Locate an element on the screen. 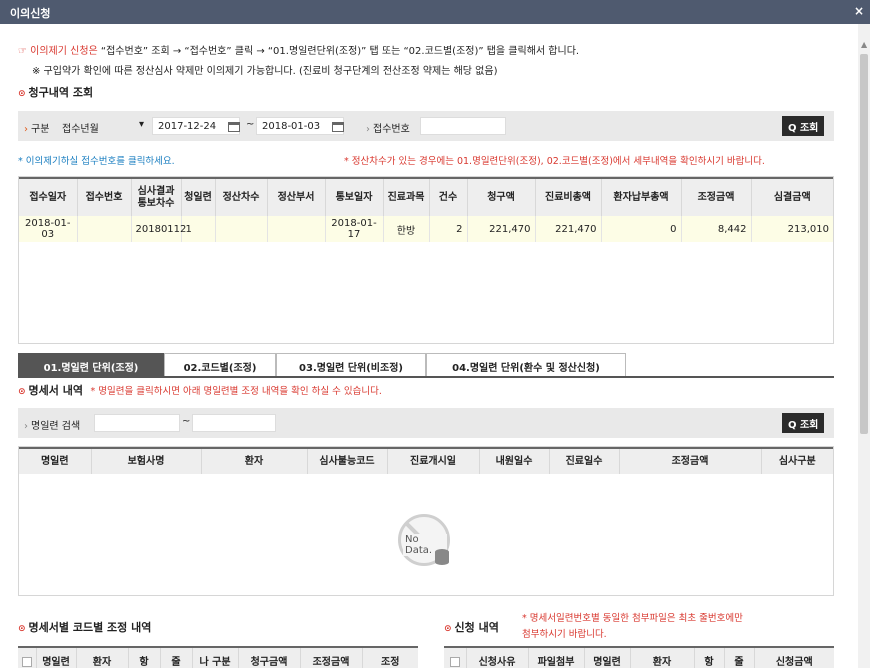 The width and height of the screenshot is (870, 668). col-header: 진료과목 is located at coordinates (406, 196).